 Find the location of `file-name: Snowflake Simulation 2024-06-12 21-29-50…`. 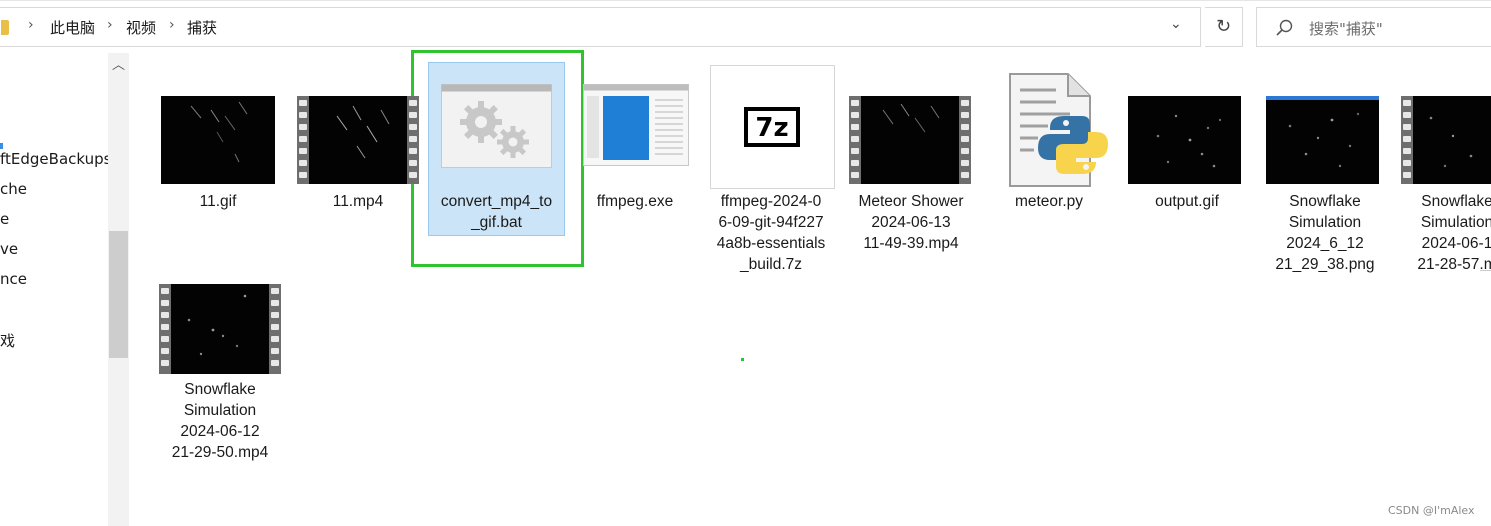

file-name: Snowflake Simulation 2024-06-12 21-29-50… is located at coordinates (220, 421).